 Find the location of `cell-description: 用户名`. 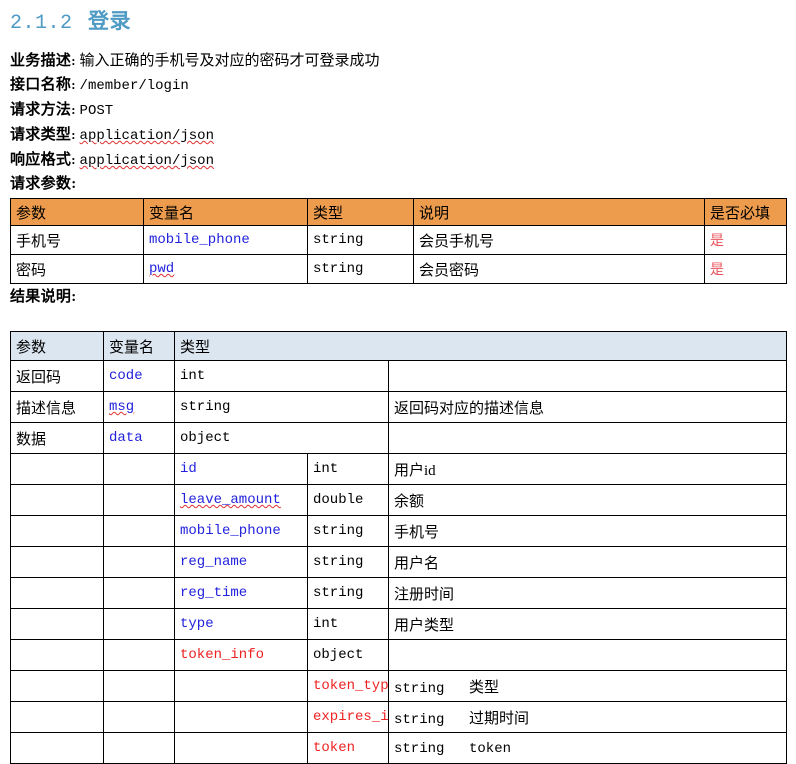

cell-description: 用户名 is located at coordinates (587, 562).